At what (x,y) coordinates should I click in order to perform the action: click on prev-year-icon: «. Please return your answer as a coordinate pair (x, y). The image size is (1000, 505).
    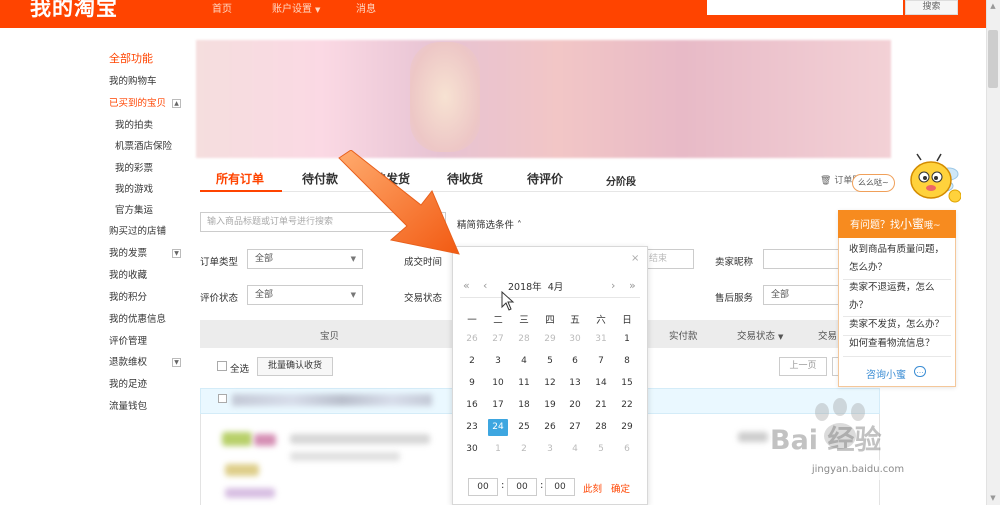
    Looking at the image, I should click on (466, 285).